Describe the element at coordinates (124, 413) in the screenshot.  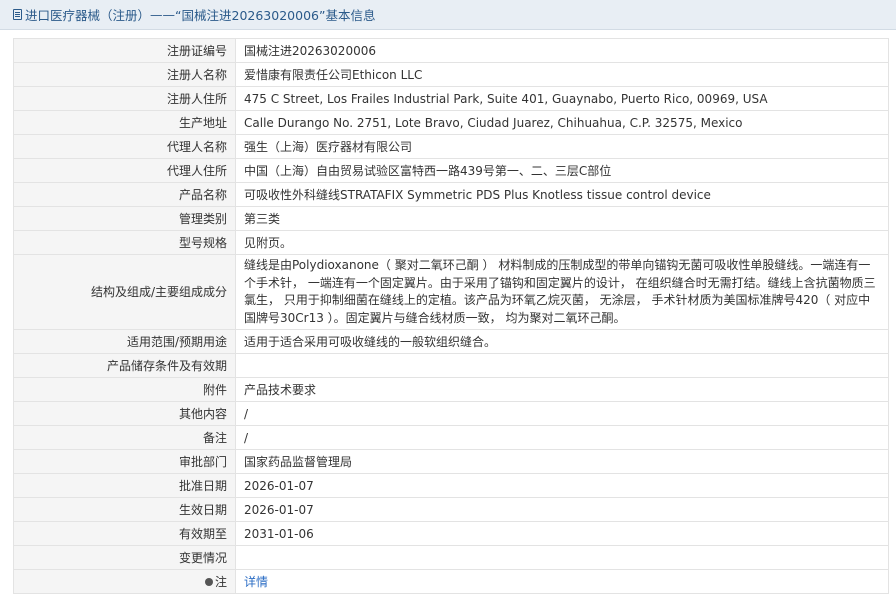
I see `field-label-other-content: 其他内容` at that location.